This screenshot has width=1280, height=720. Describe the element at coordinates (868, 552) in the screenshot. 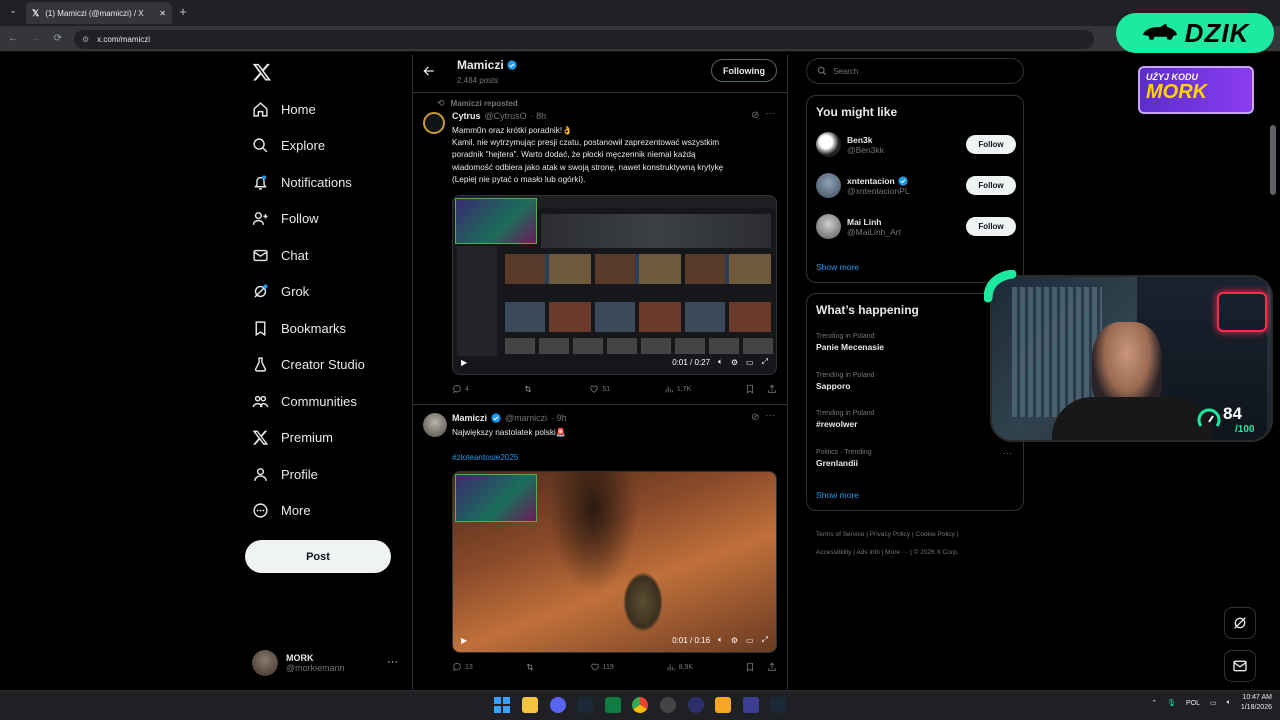

I see `ads-info-link: Ads info` at that location.